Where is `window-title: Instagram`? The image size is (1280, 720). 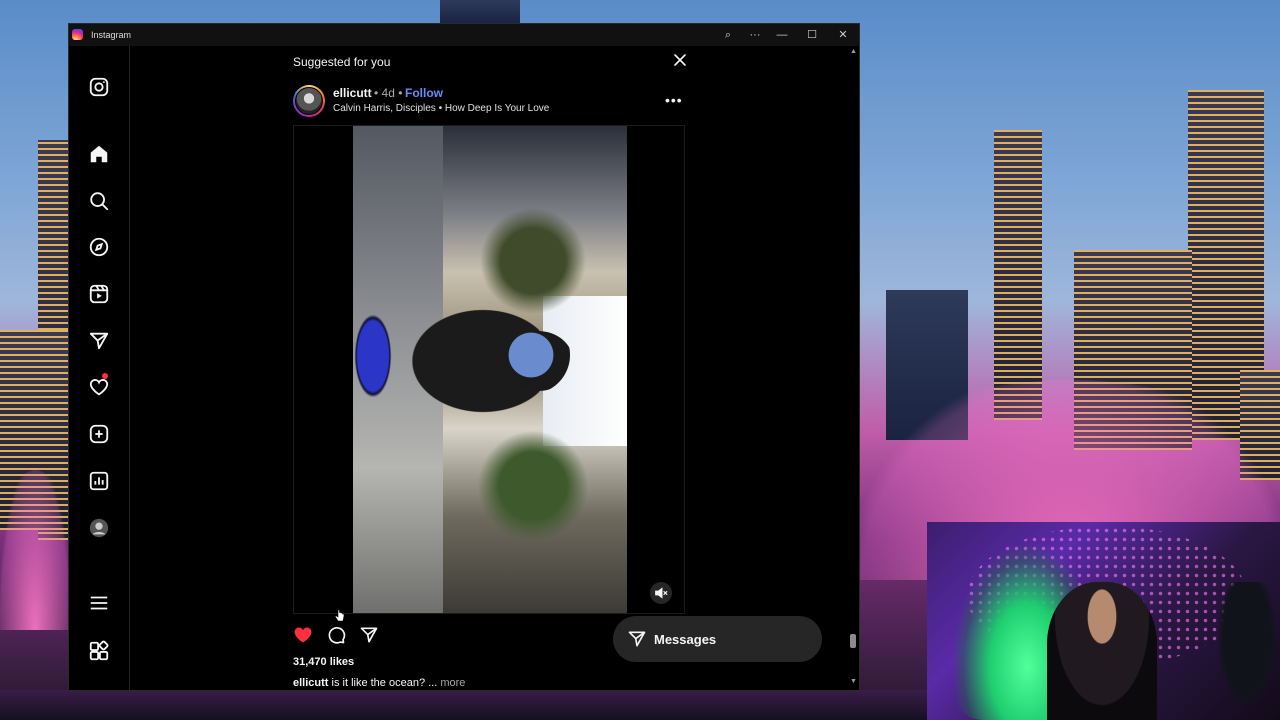 window-title: Instagram is located at coordinates (111, 35).